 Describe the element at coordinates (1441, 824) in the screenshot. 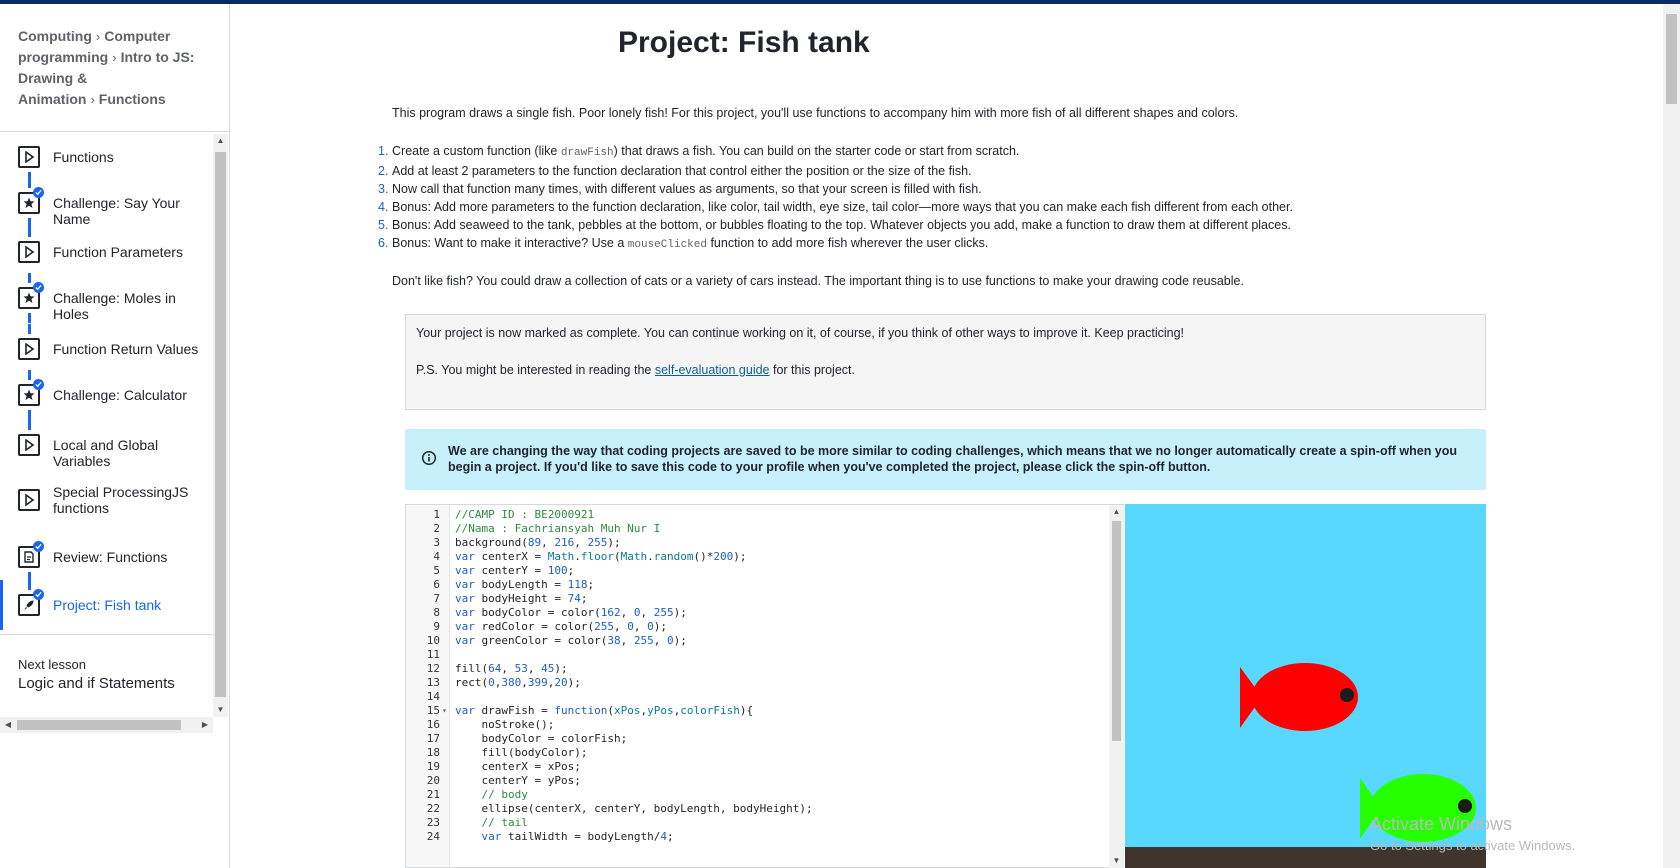

I see `windows-watermark-title: Activate Windows` at that location.